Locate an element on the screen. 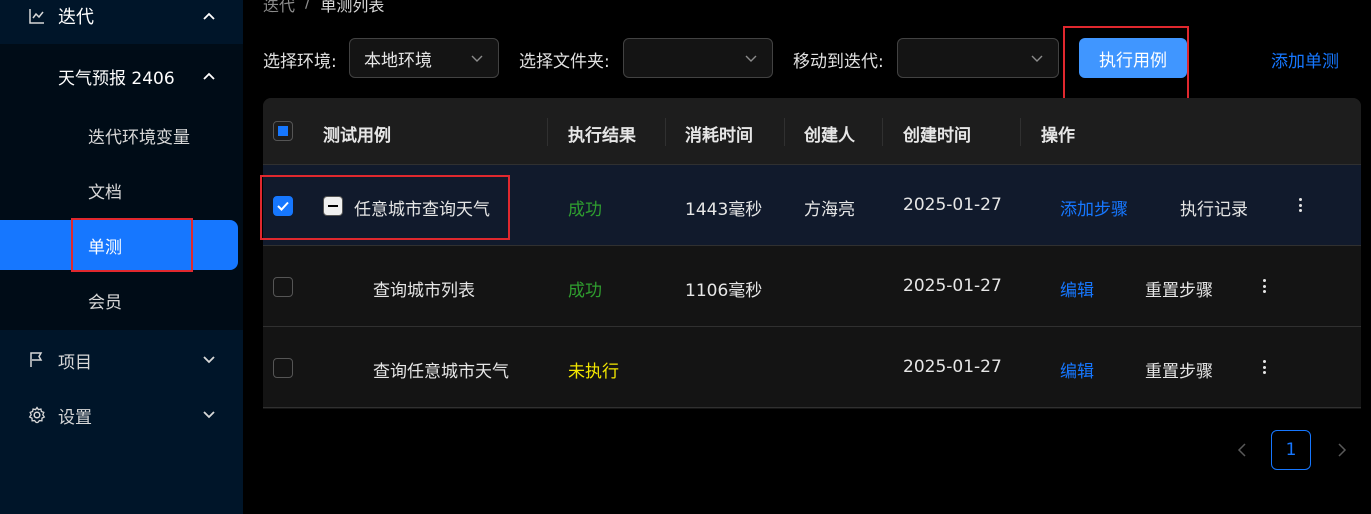 This screenshot has width=1371, height=514. case-name: 查询城市列表 is located at coordinates (424, 291).